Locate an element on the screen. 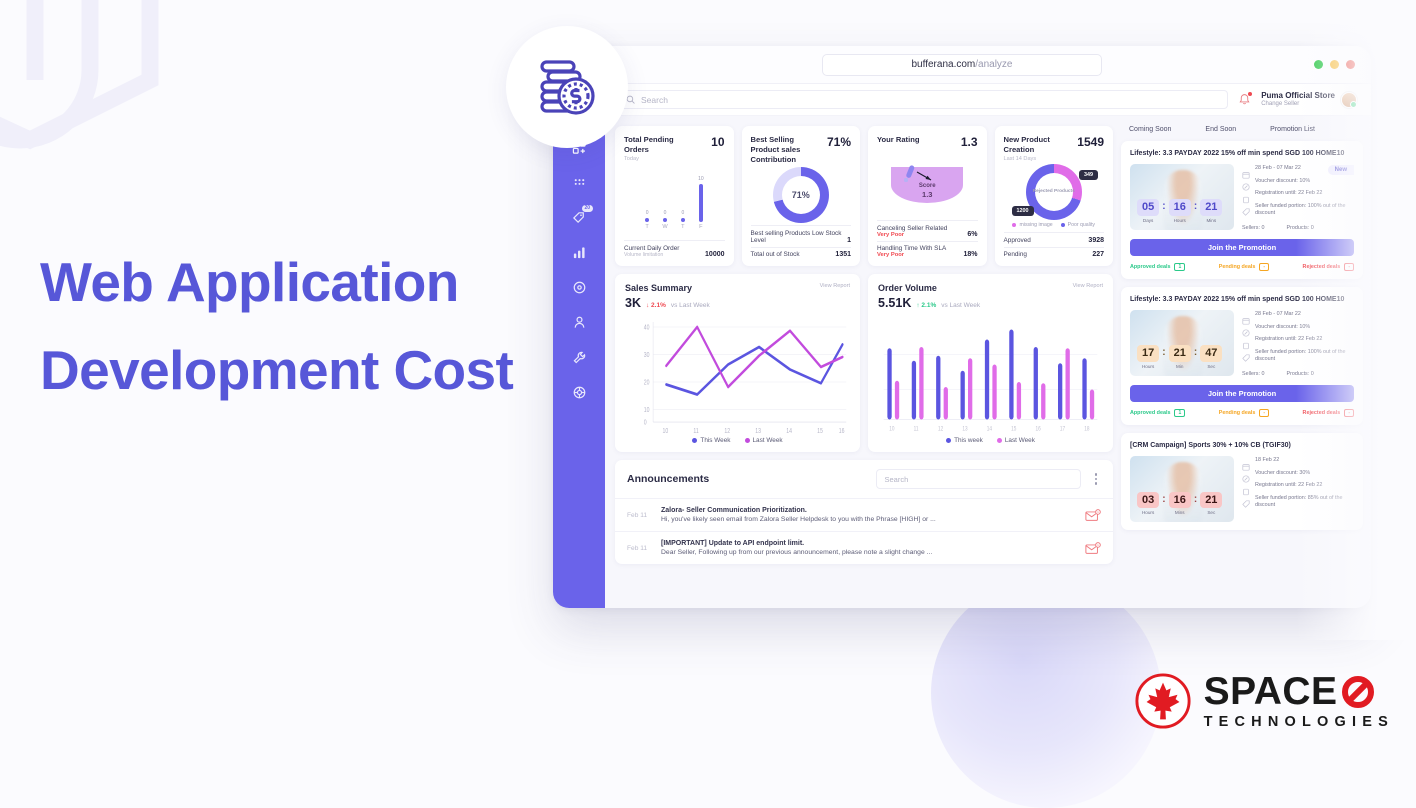 The width and height of the screenshot is (1416, 808). footer-value: 6% is located at coordinates (972, 234).